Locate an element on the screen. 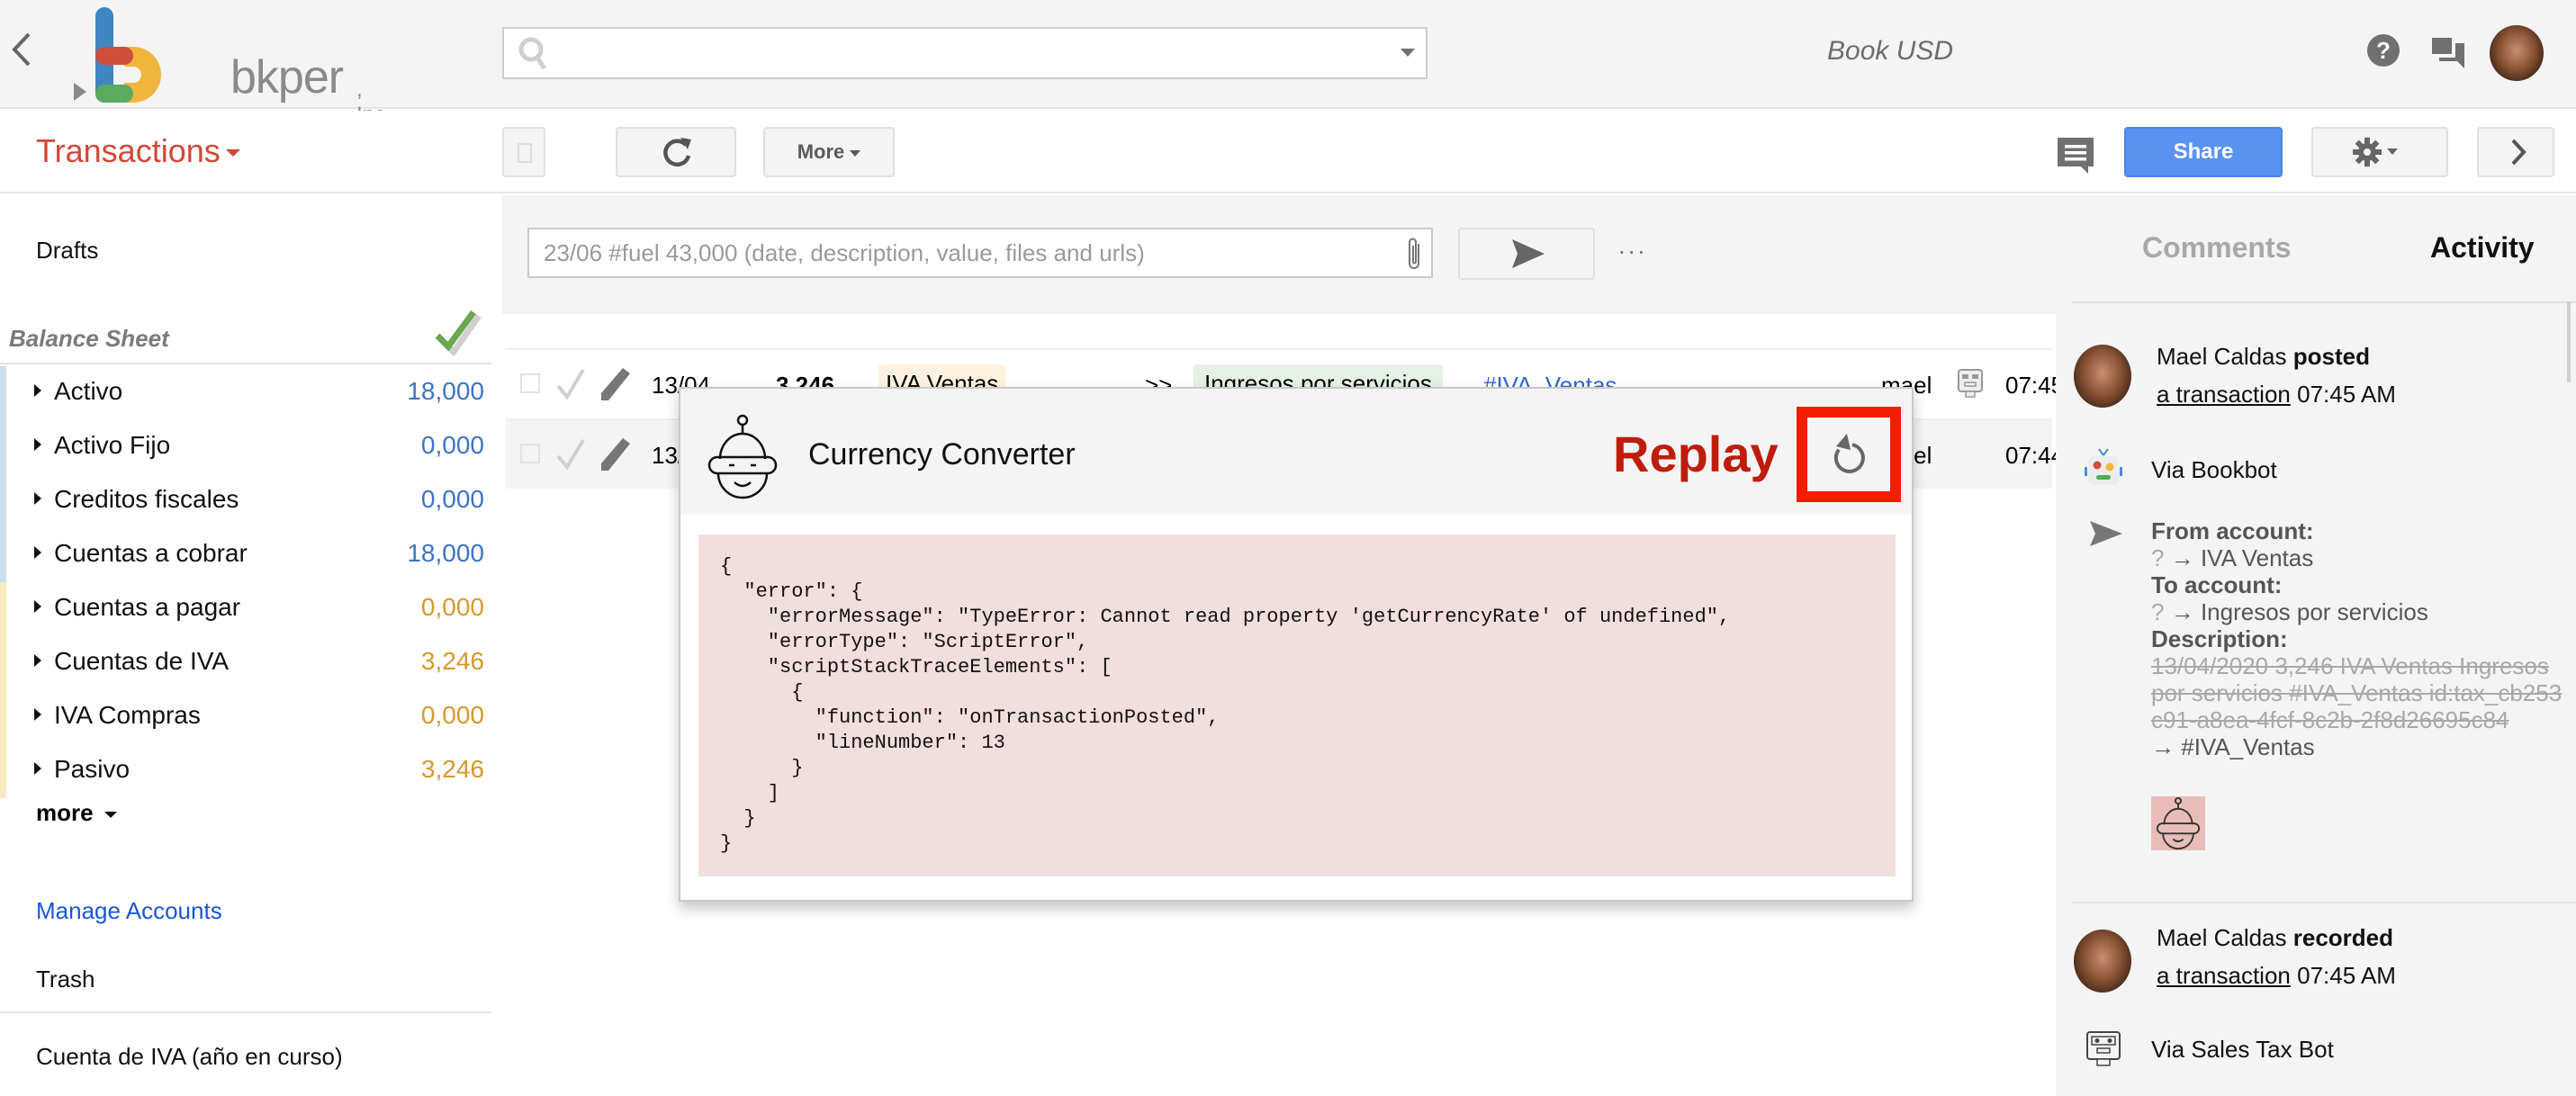  share-button: Share is located at coordinates (2203, 152).